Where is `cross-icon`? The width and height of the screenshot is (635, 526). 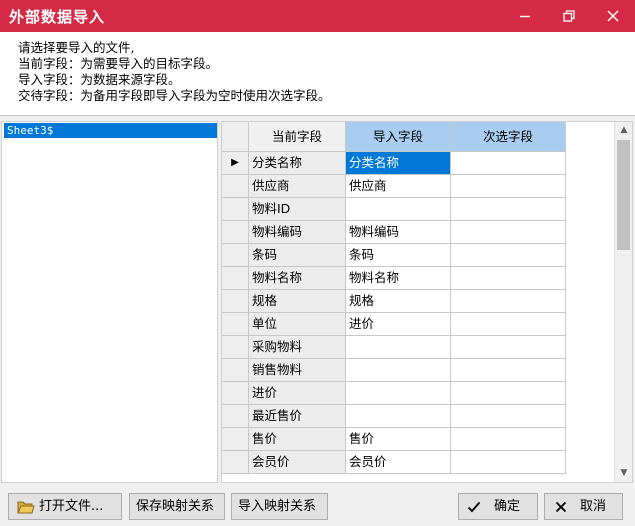
cross-icon is located at coordinates (561, 507).